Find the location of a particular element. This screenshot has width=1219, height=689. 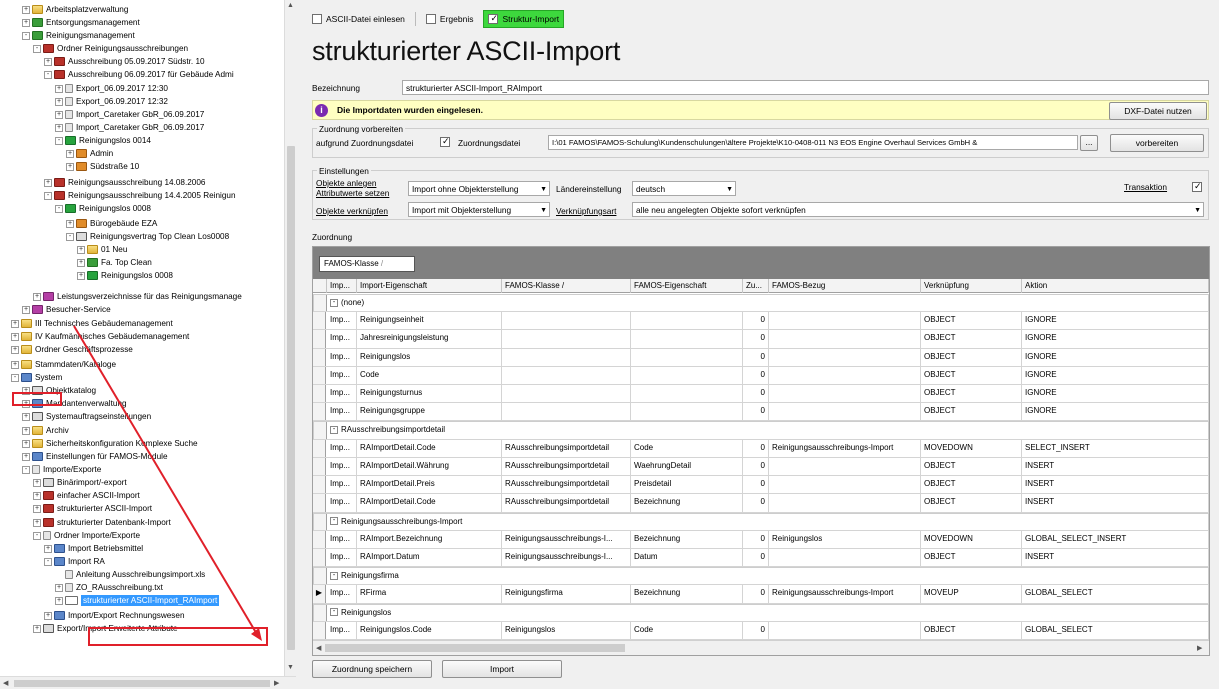

column-header: FAMOS-Bezug is located at coordinates (845, 286).